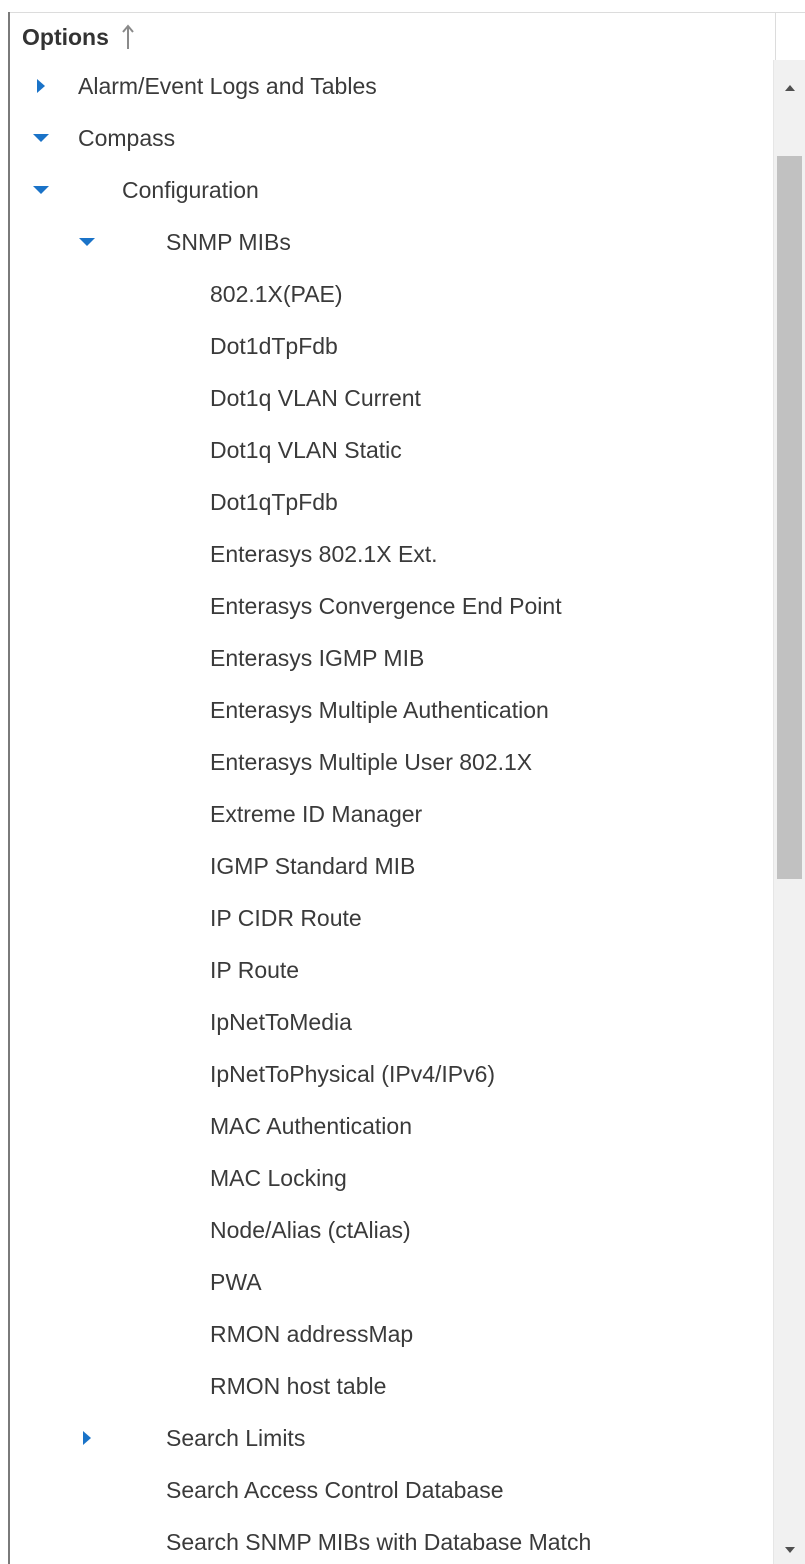  Describe the element at coordinates (128, 37) in the screenshot. I see `arrow-up-icon` at that location.